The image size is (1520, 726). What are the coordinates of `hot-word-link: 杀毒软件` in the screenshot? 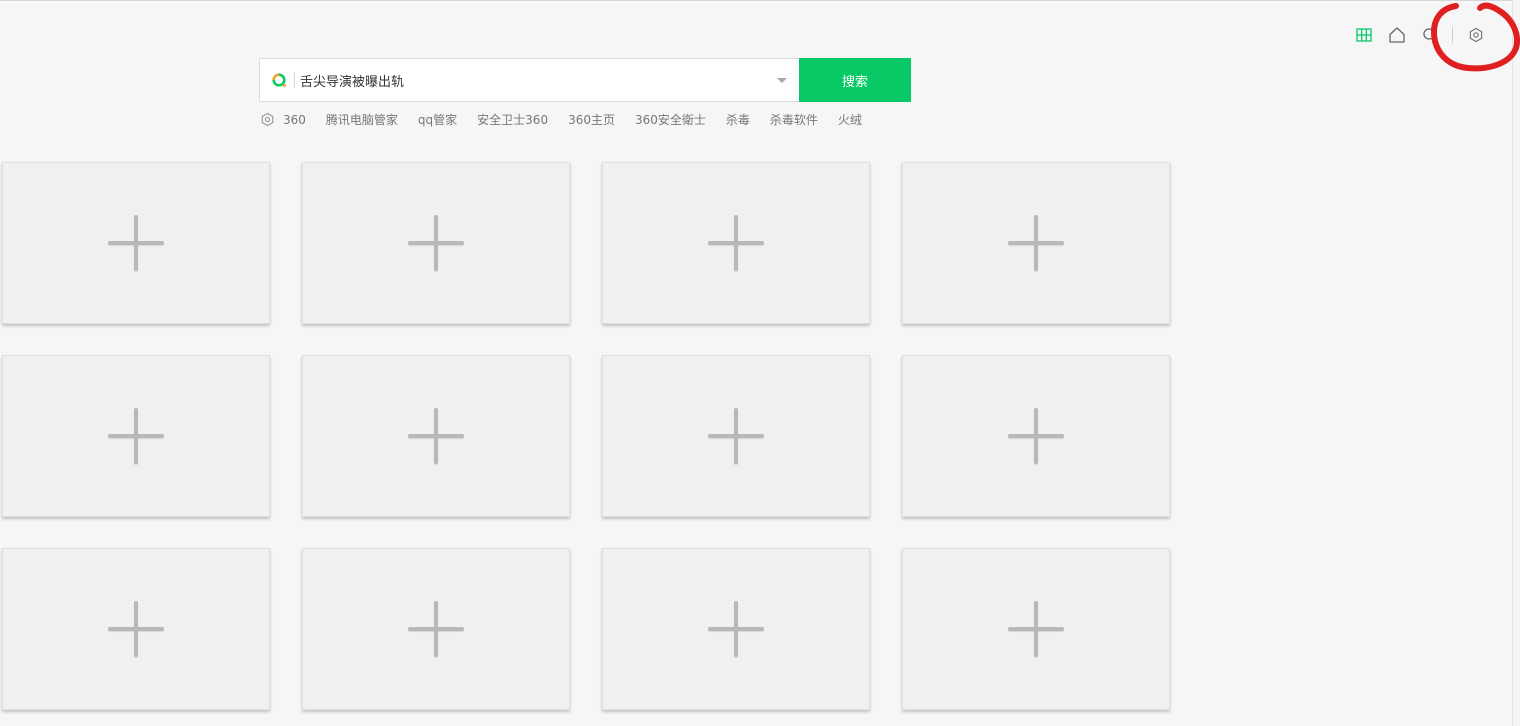 It's located at (794, 119).